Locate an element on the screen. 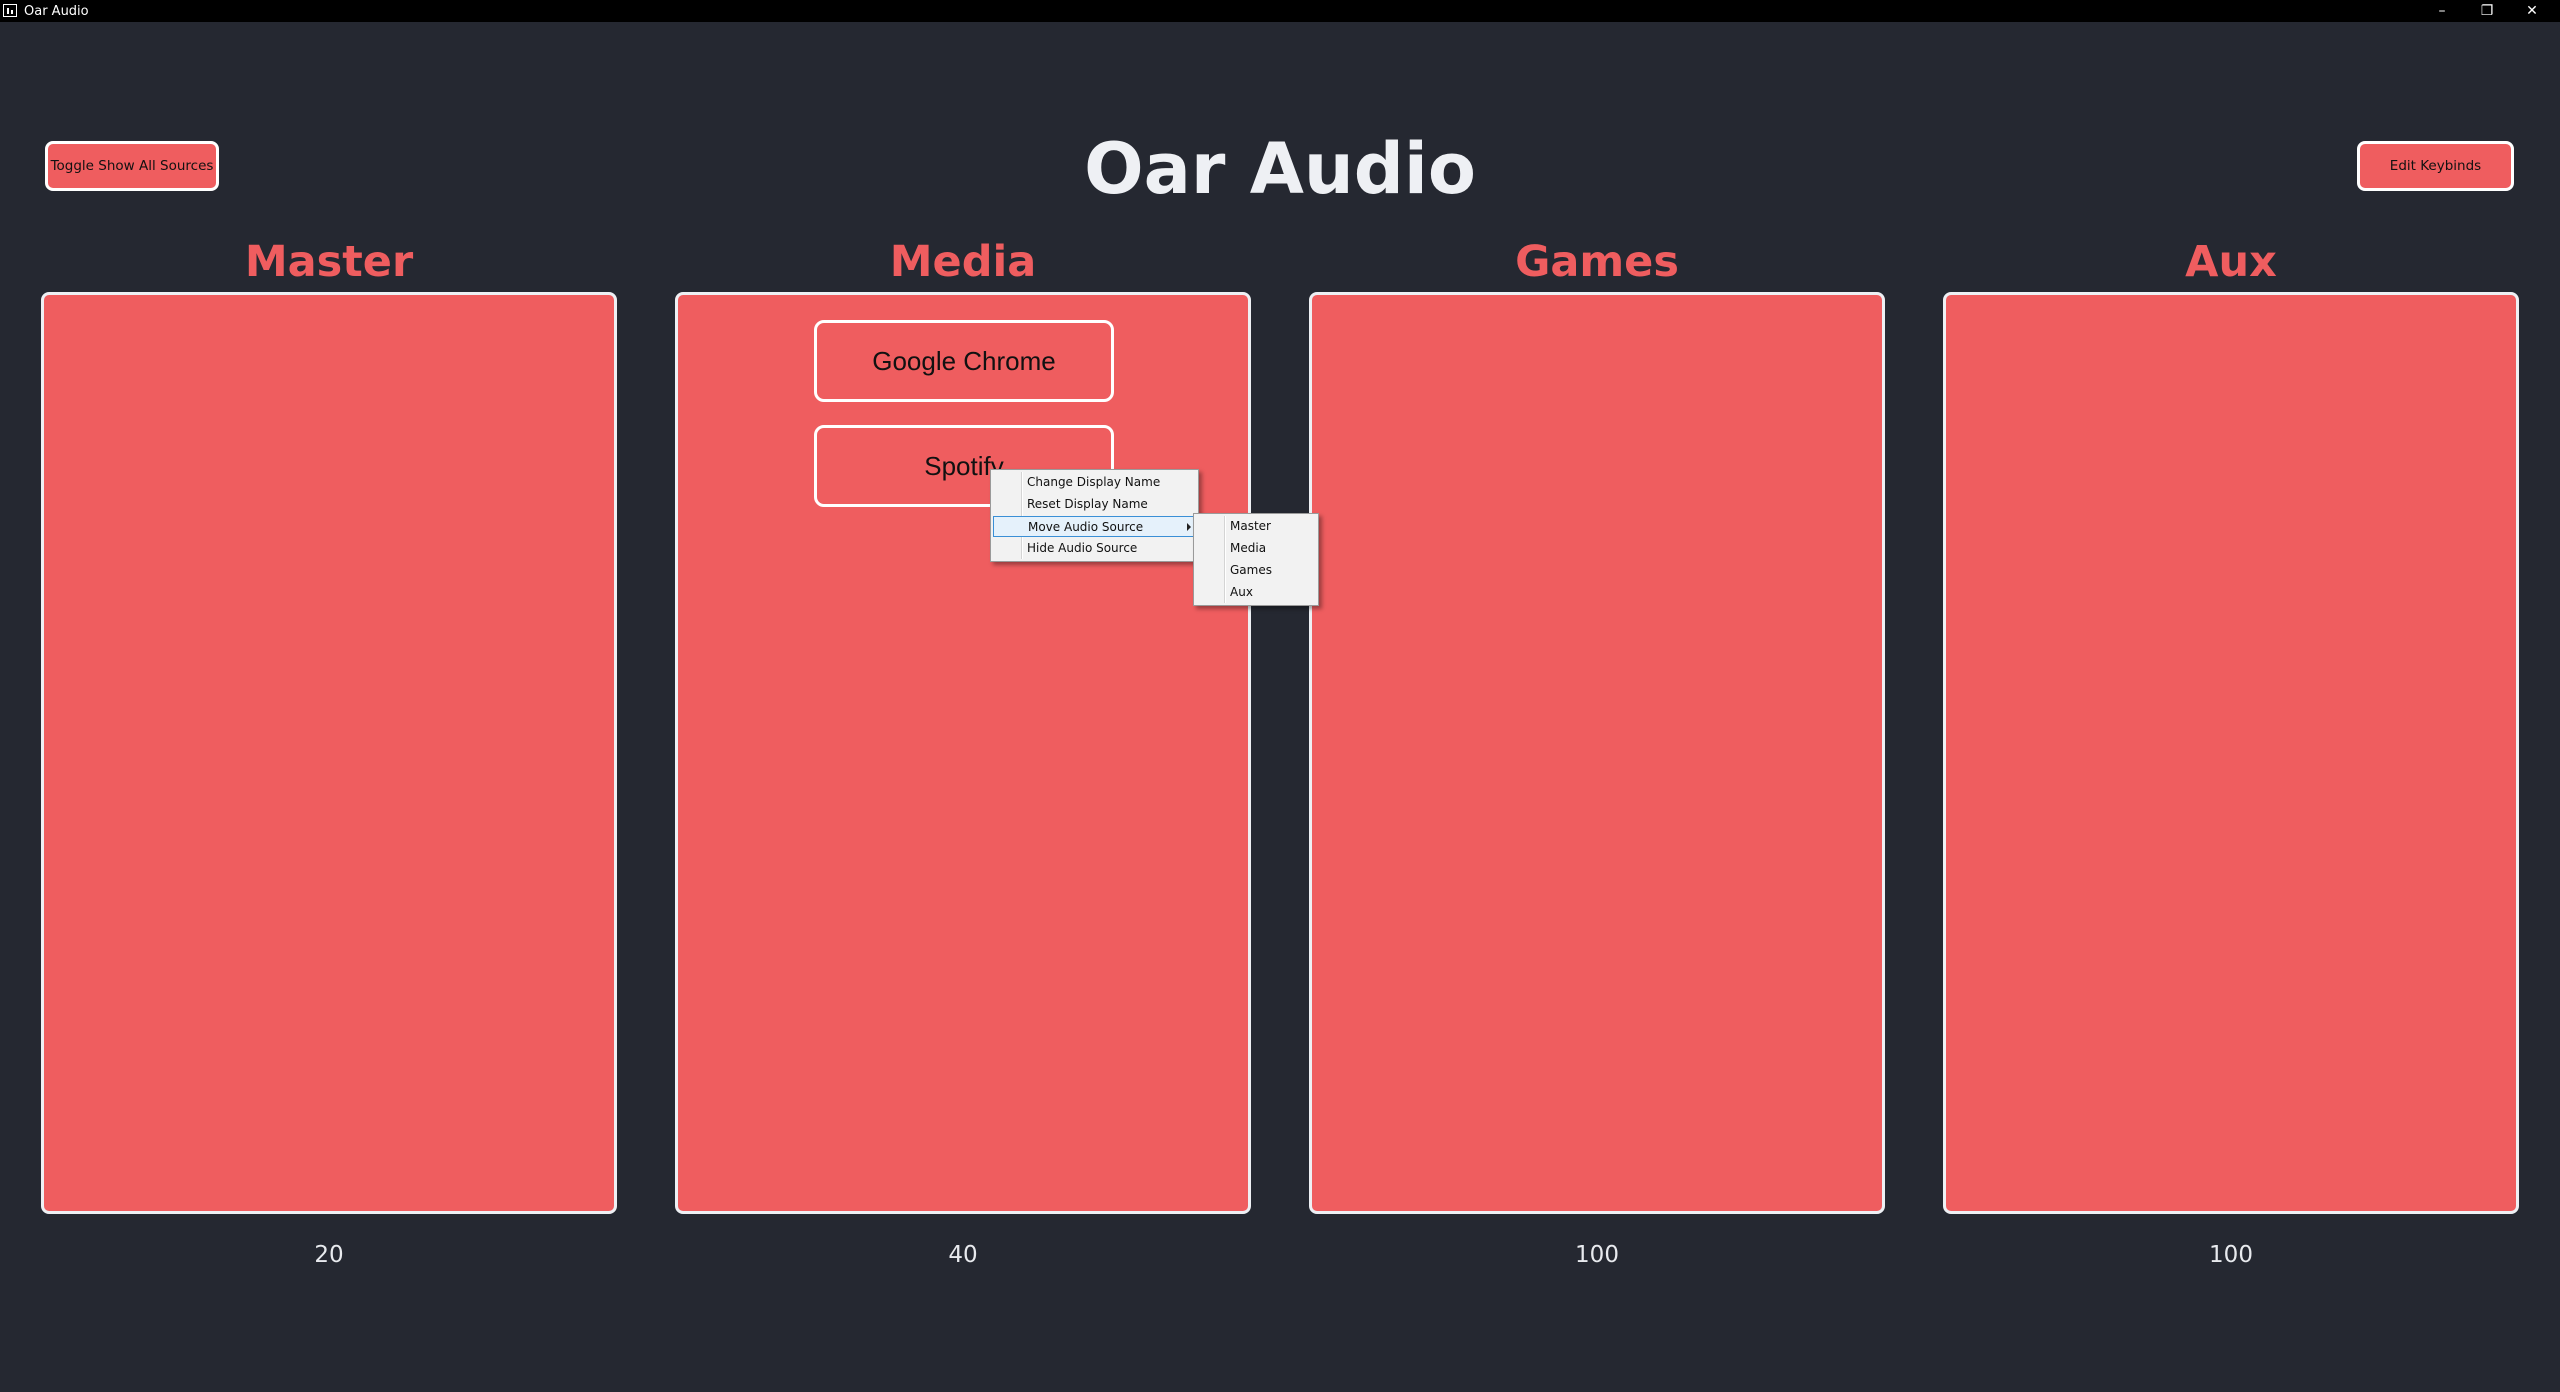 The width and height of the screenshot is (2560, 1392). menu-item-label: Change Display Name is located at coordinates (1094, 482).